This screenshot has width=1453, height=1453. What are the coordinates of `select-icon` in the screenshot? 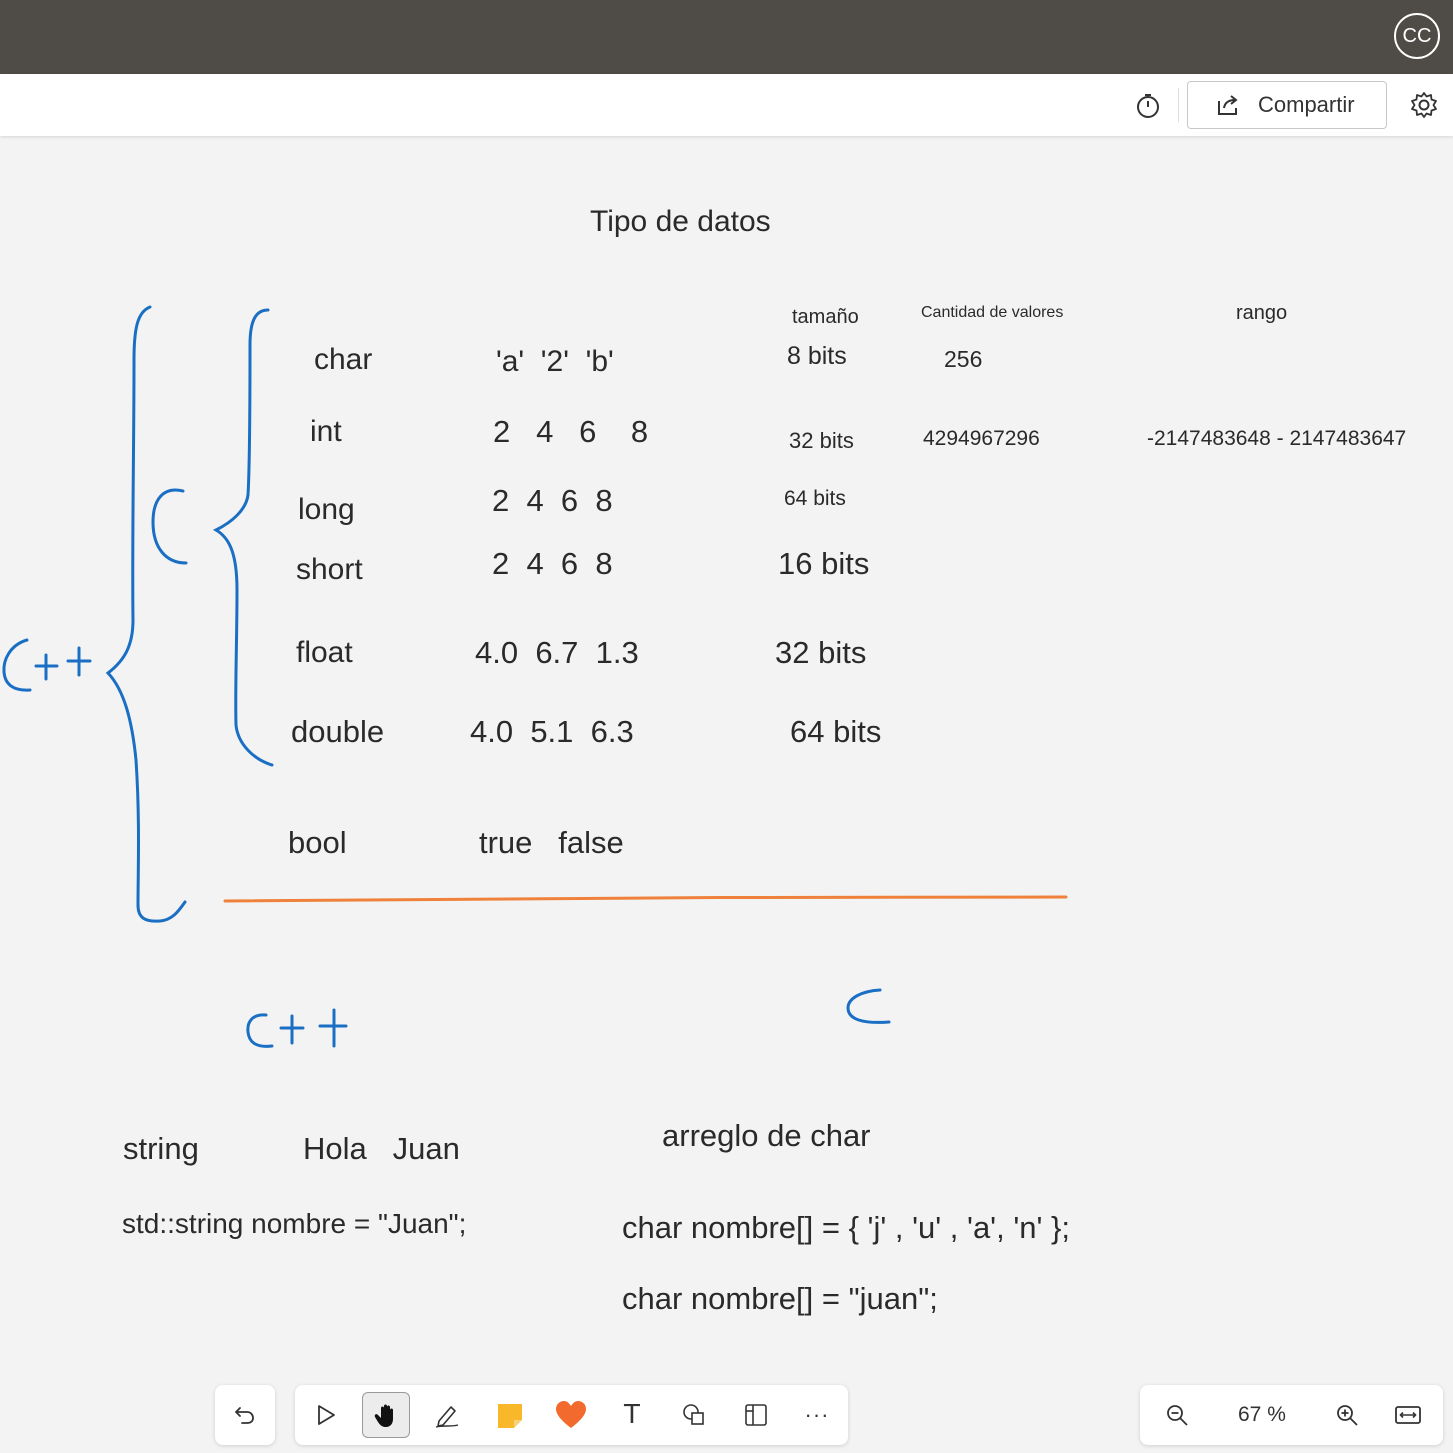 It's located at (326, 1415).